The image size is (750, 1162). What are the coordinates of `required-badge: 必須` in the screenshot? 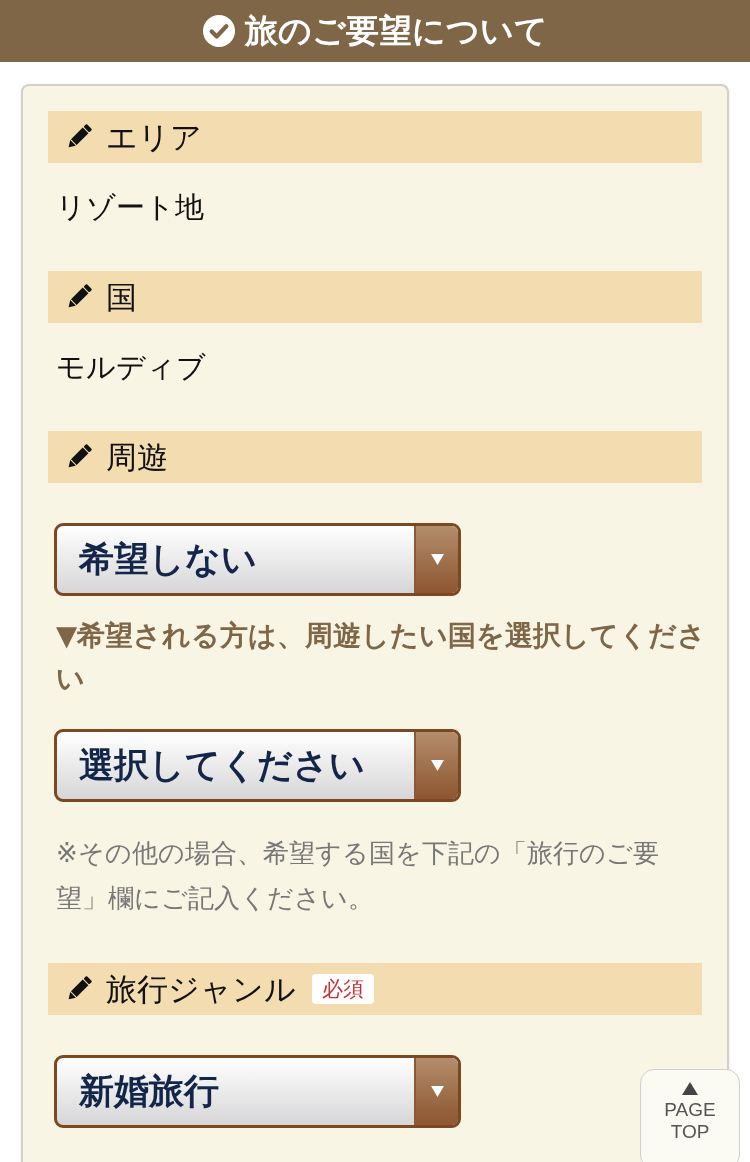 It's located at (343, 989).